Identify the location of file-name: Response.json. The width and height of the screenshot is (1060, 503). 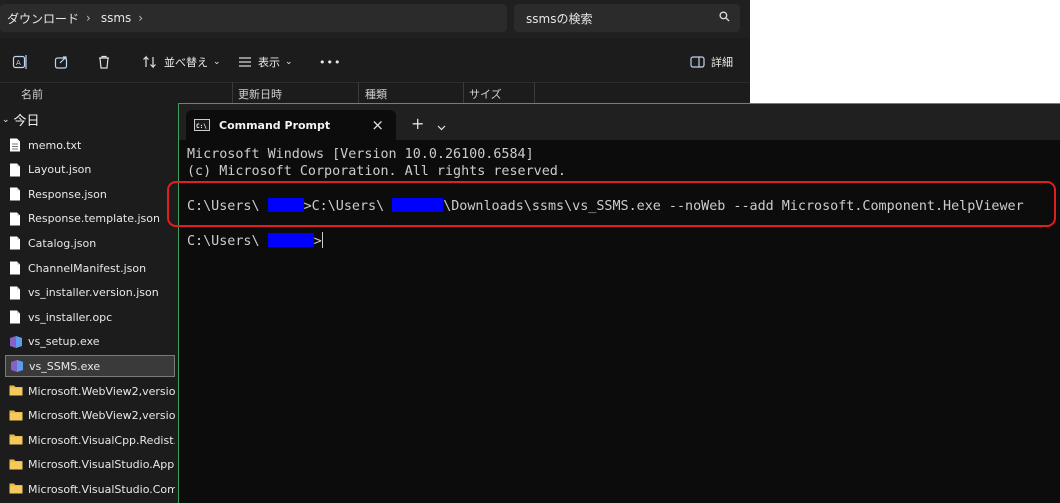
(67, 194).